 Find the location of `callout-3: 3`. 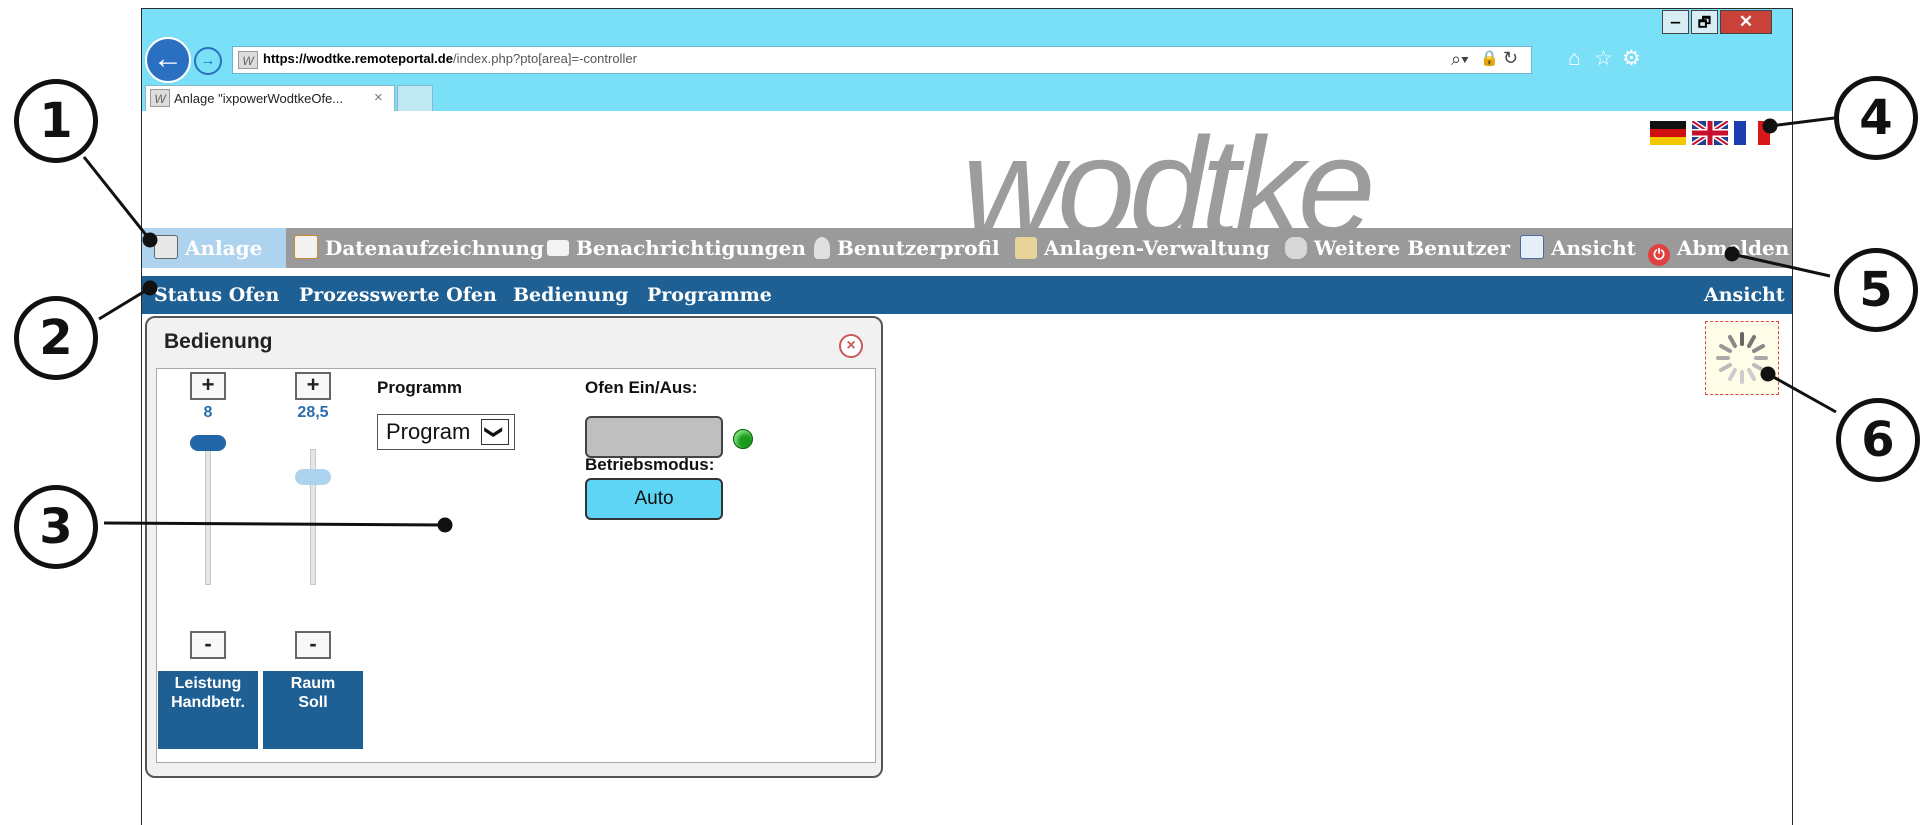

callout-3: 3 is located at coordinates (56, 527).